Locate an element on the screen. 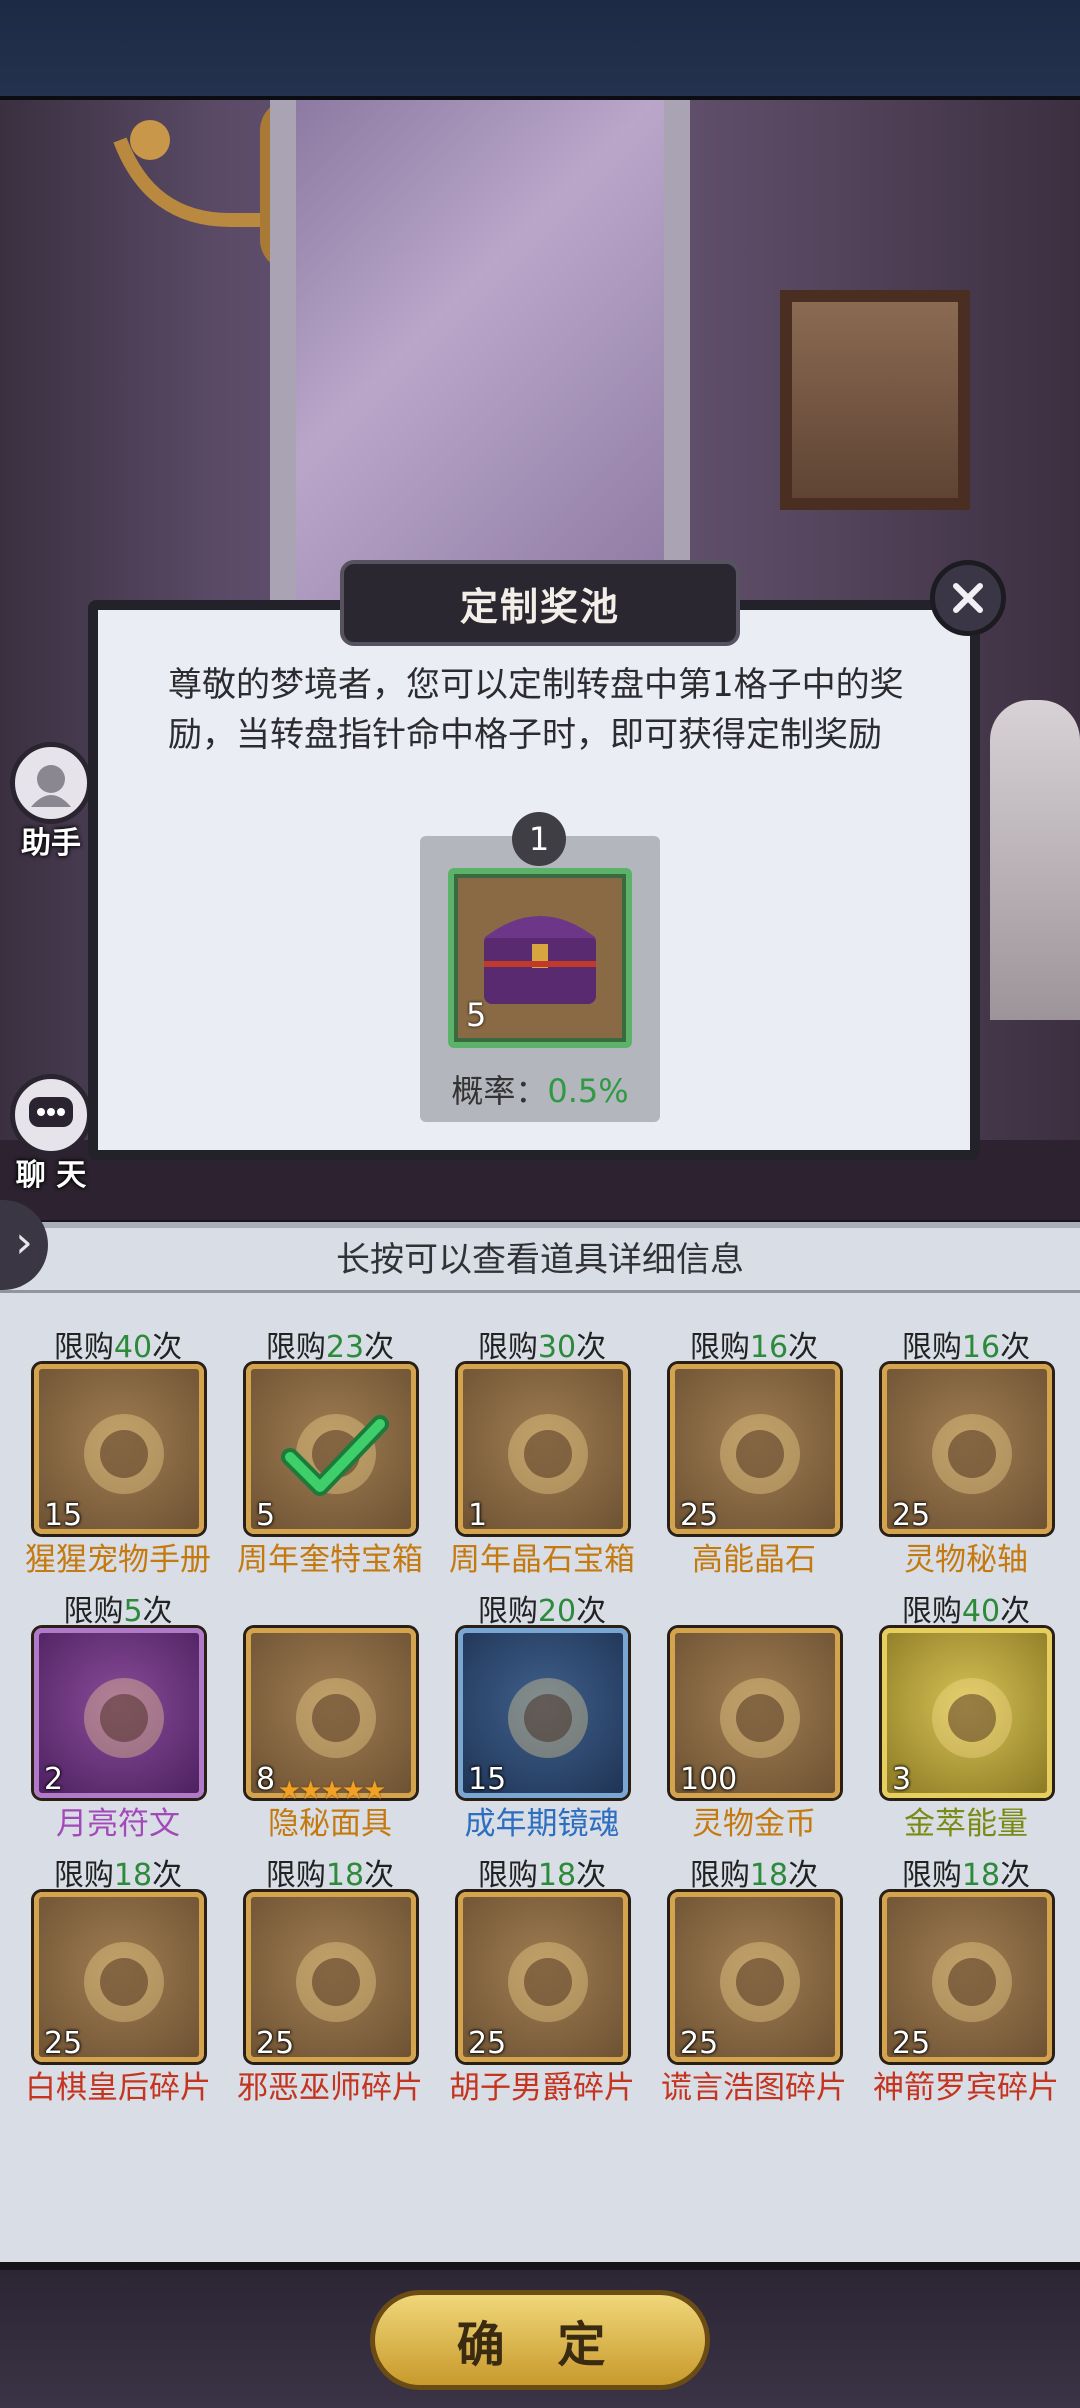  chat-bubble-icon is located at coordinates (51, 1115).